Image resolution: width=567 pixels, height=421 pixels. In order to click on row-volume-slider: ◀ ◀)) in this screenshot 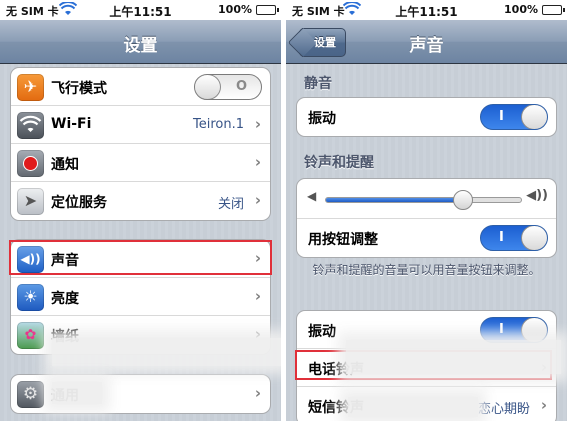, I will do `click(426, 199)`.